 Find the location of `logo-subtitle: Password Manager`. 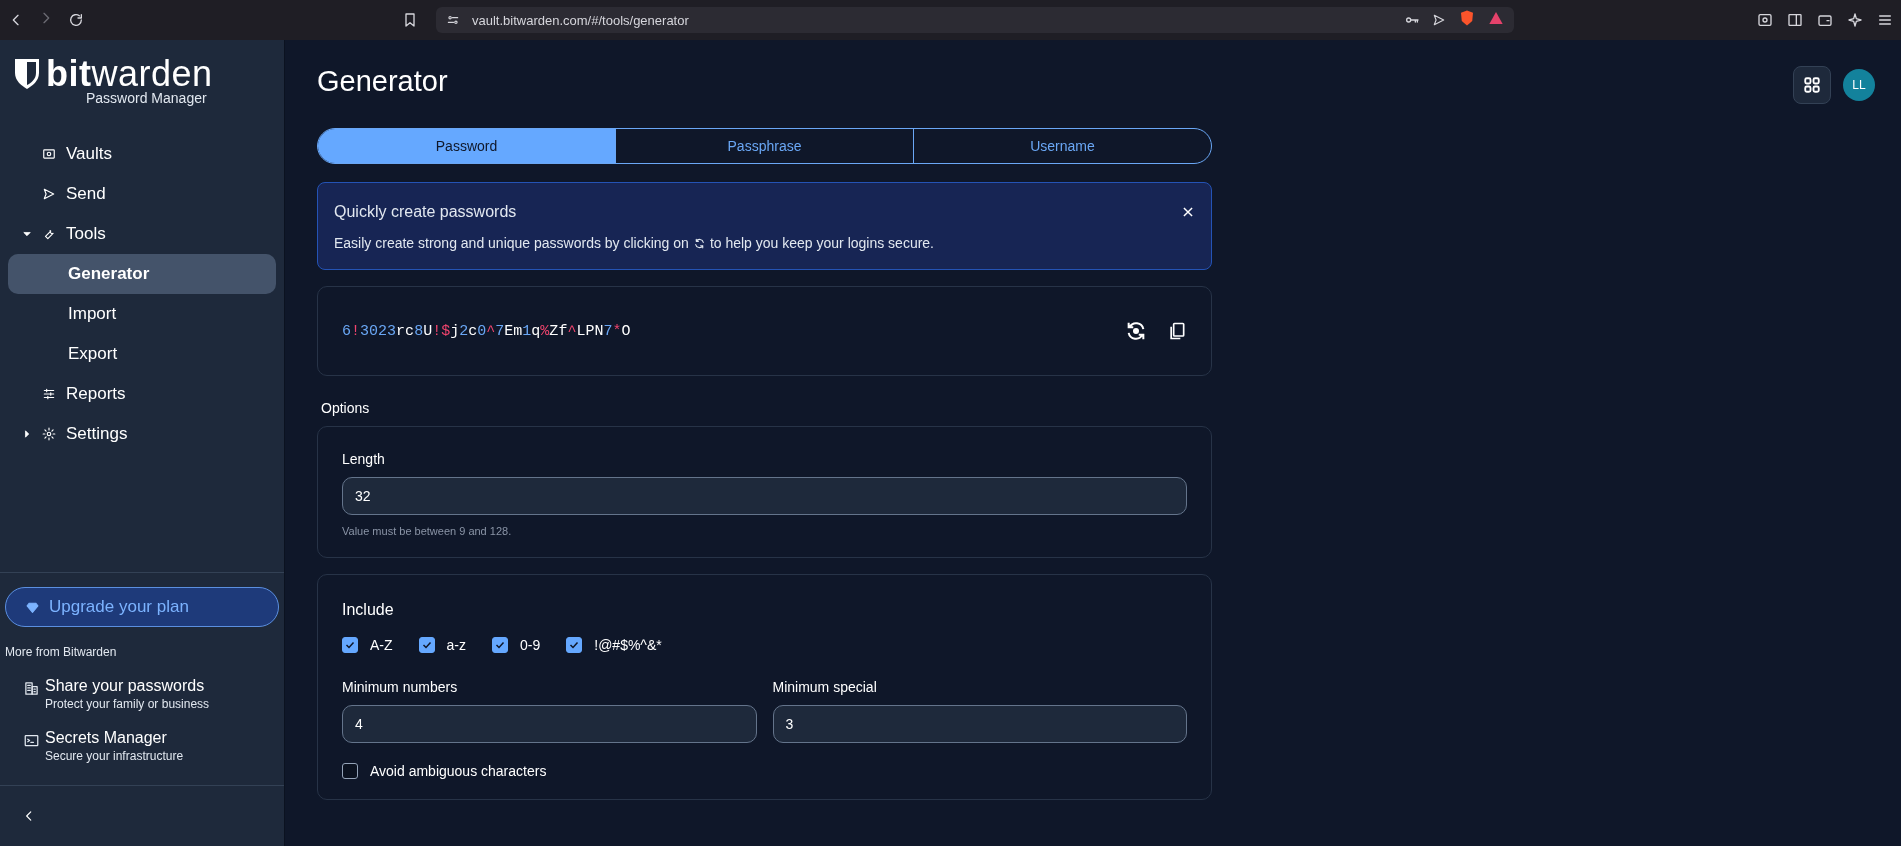

logo-subtitle: Password Manager is located at coordinates (147, 98).